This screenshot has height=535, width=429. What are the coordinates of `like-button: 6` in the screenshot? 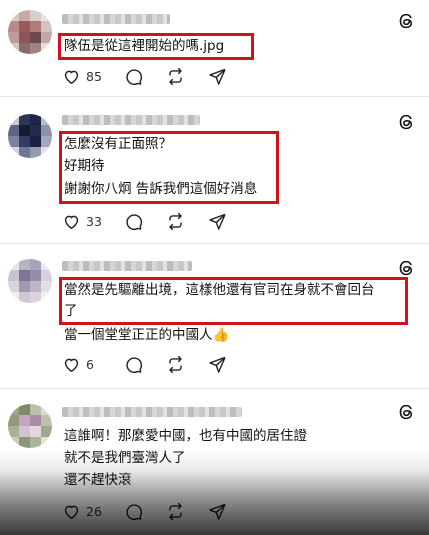 It's located at (78, 364).